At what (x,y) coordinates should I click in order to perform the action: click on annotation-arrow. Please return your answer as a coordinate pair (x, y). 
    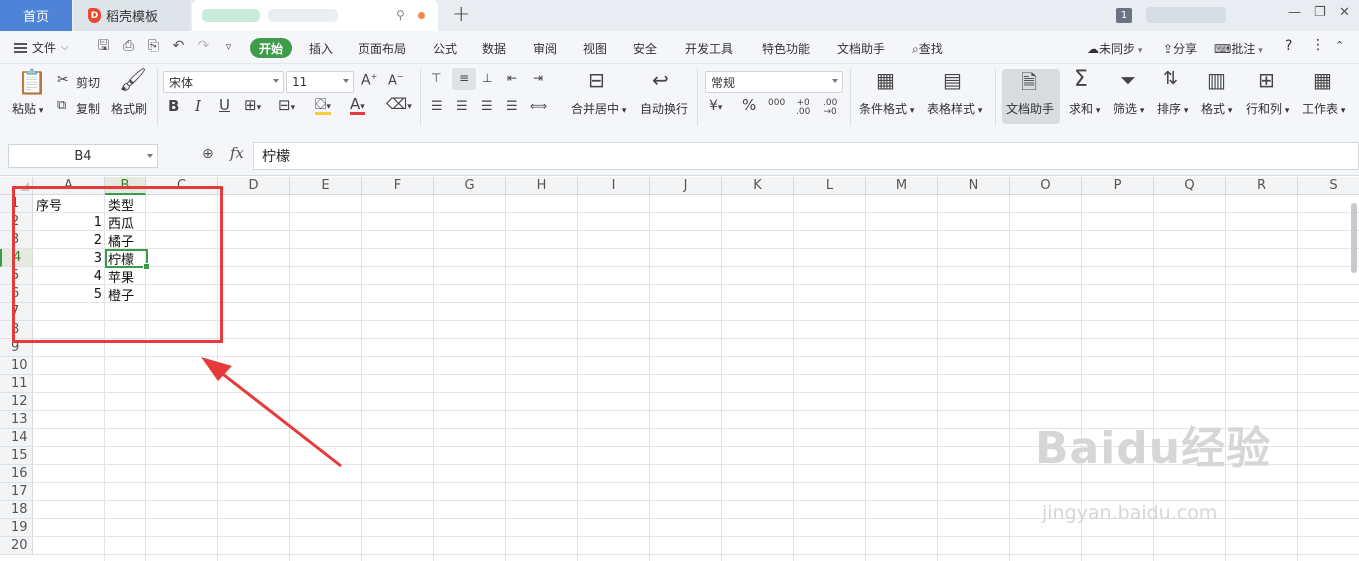
    Looking at the image, I should click on (271, 412).